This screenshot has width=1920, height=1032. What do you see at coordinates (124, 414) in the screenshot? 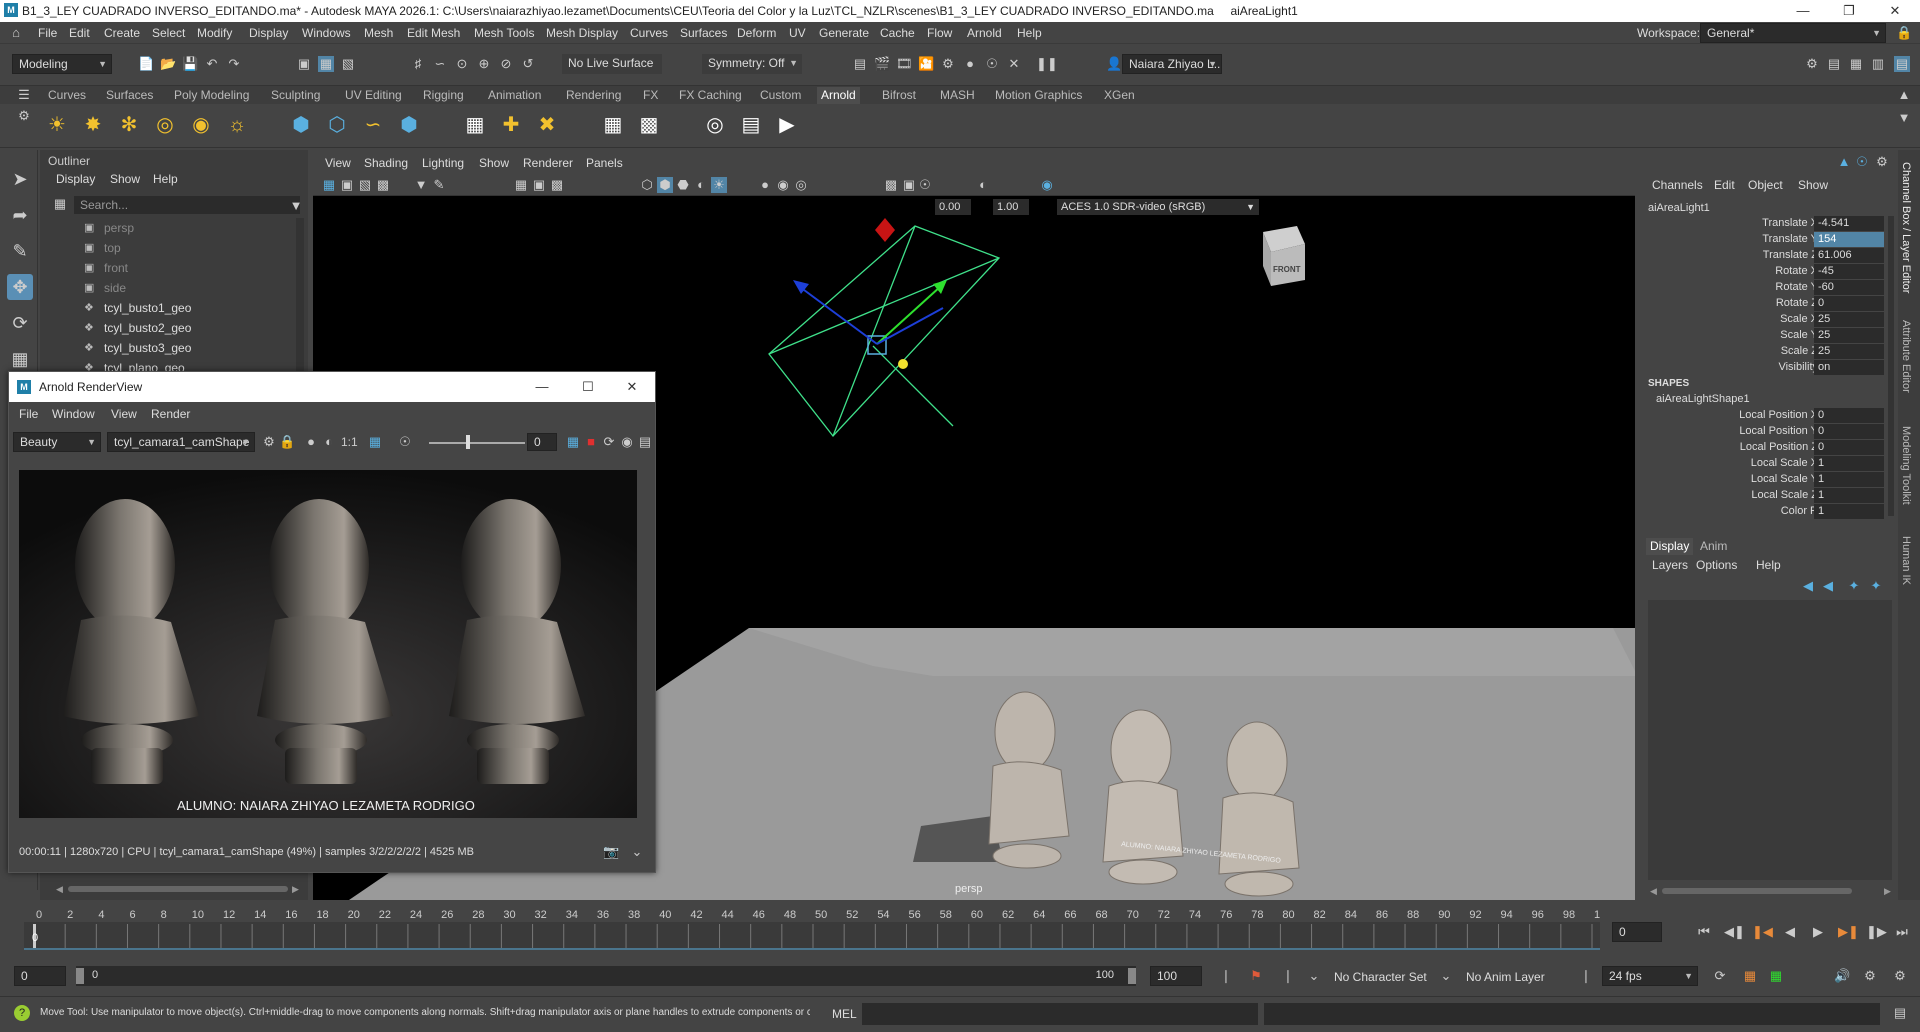
I see `renderview-menu-view: View` at bounding box center [124, 414].